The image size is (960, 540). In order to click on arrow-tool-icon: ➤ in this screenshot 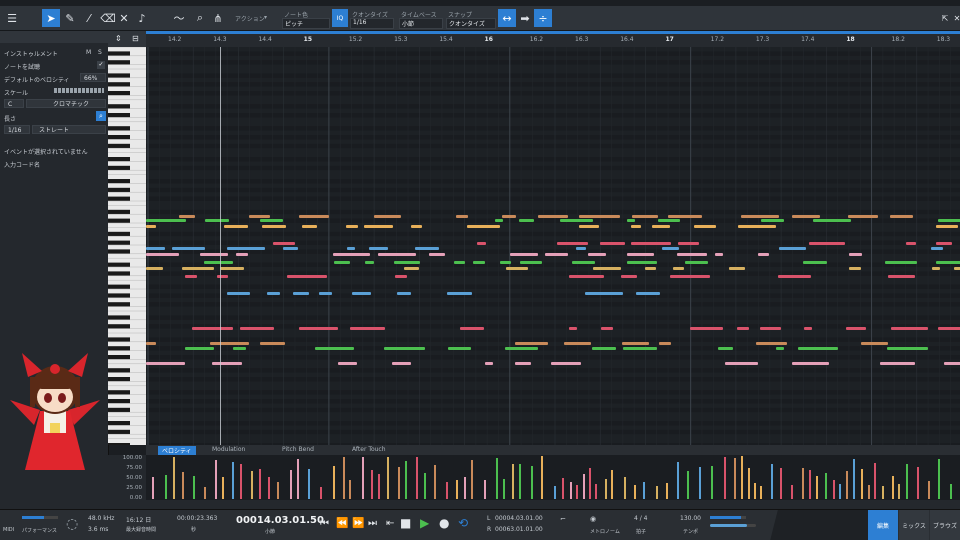, I will do `click(51, 18)`.